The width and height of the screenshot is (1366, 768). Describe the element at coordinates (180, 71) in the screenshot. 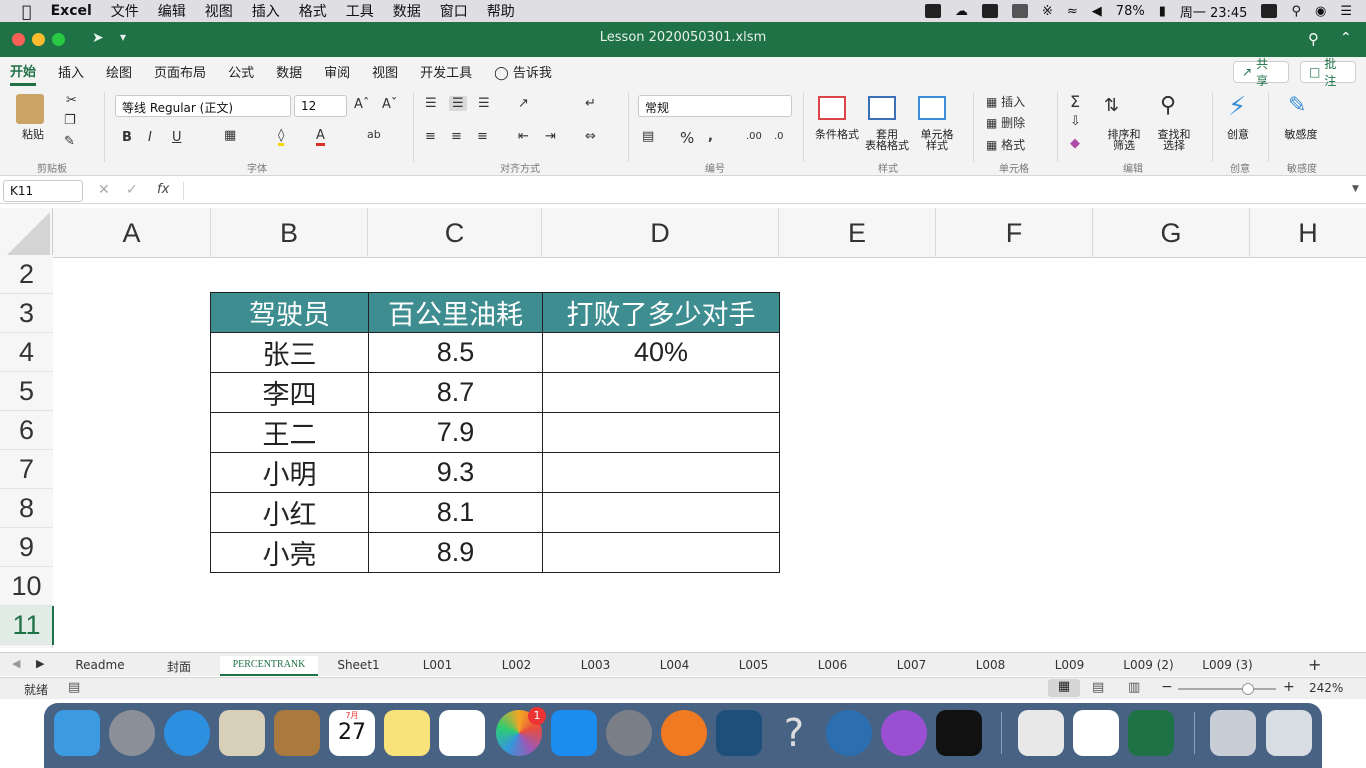

I see `tab-page-layout: 页面布局` at that location.